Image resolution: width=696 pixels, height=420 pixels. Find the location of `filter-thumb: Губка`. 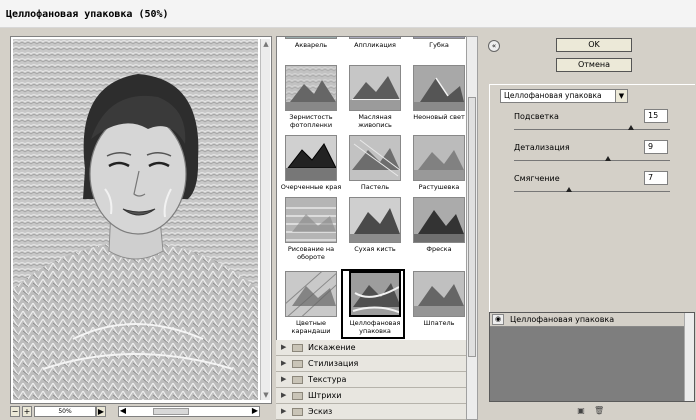

filter-thumb: Губка is located at coordinates (439, 43).